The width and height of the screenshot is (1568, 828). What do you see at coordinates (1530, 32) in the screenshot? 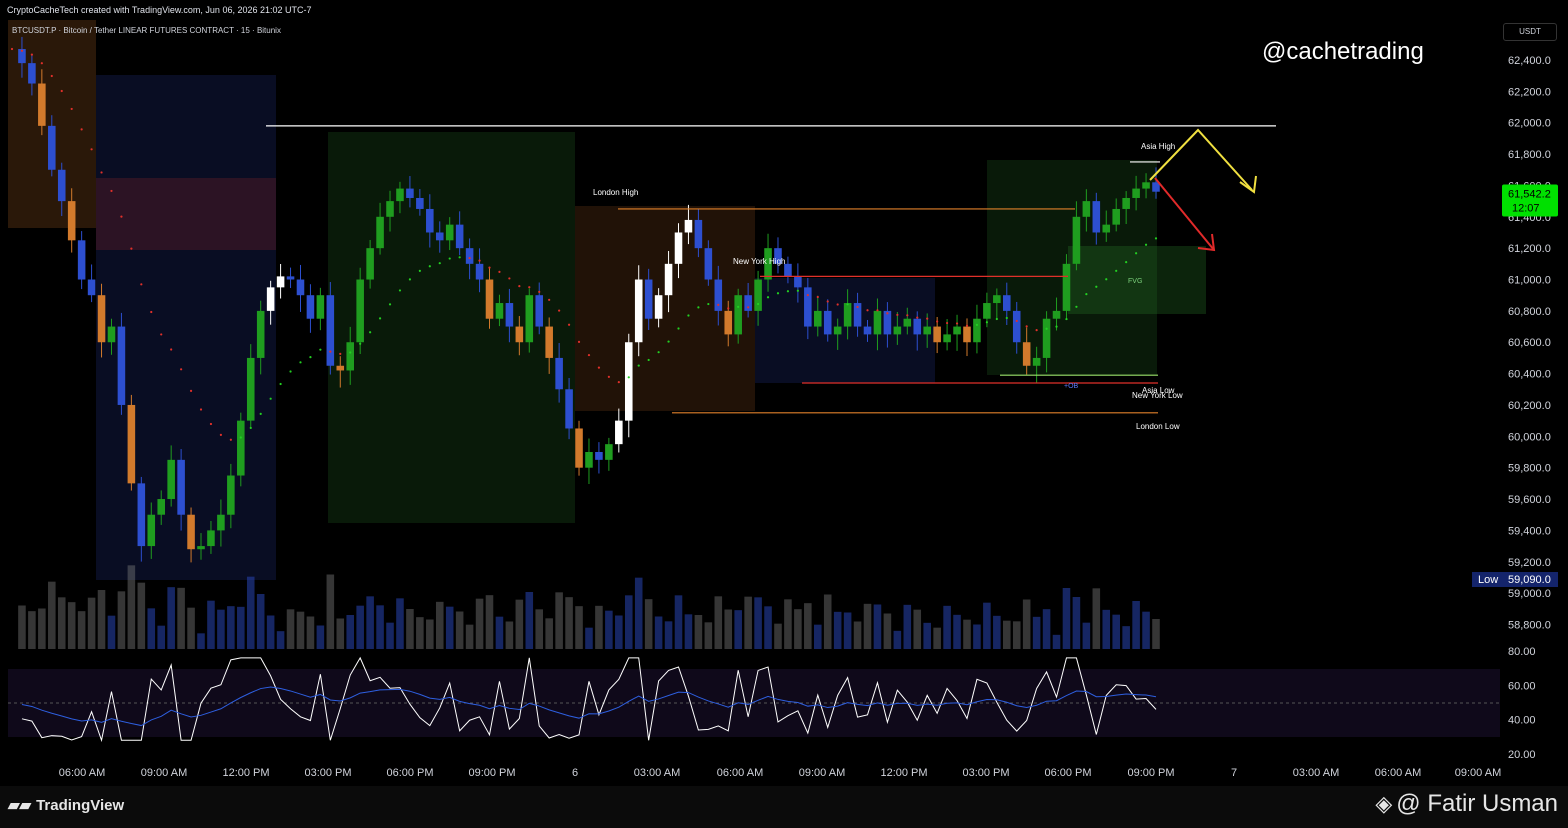
I see `currency-button: USDT` at bounding box center [1530, 32].